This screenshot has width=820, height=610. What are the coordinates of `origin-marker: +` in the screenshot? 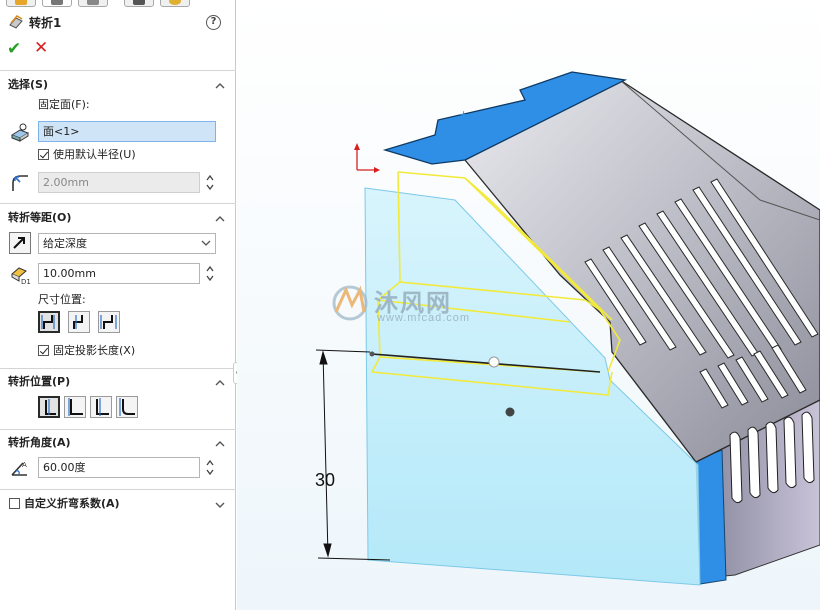 It's located at (463, 114).